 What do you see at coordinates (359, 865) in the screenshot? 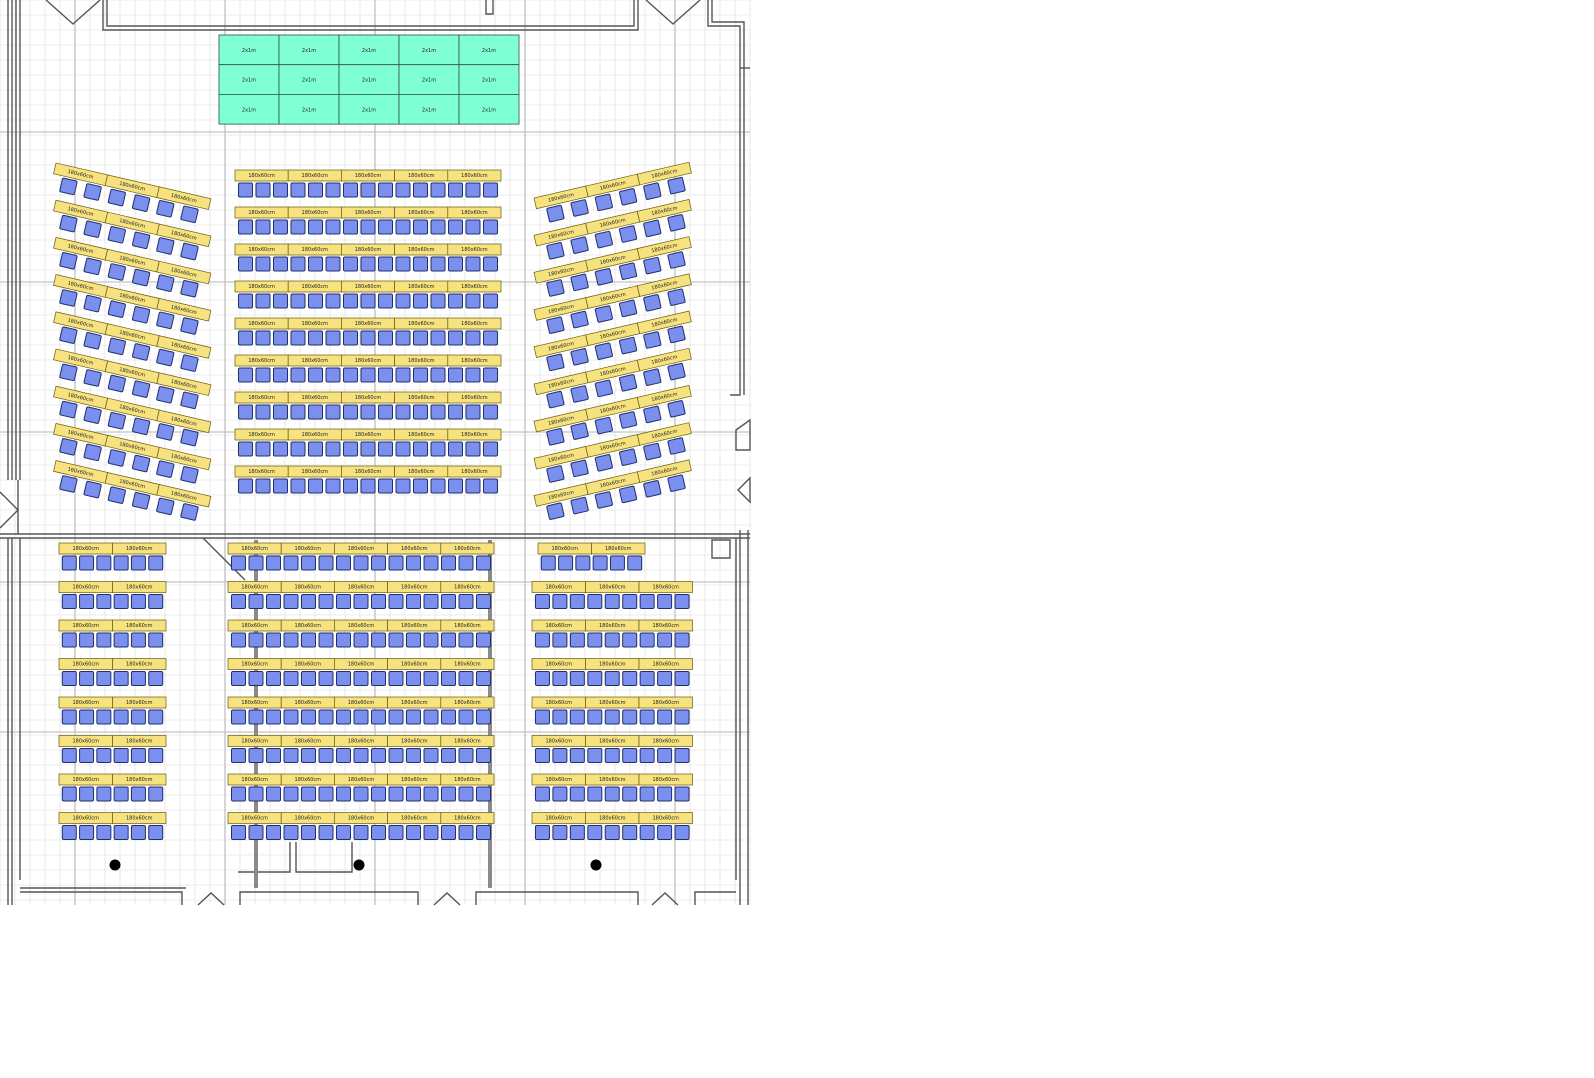
I see `column-dot` at bounding box center [359, 865].